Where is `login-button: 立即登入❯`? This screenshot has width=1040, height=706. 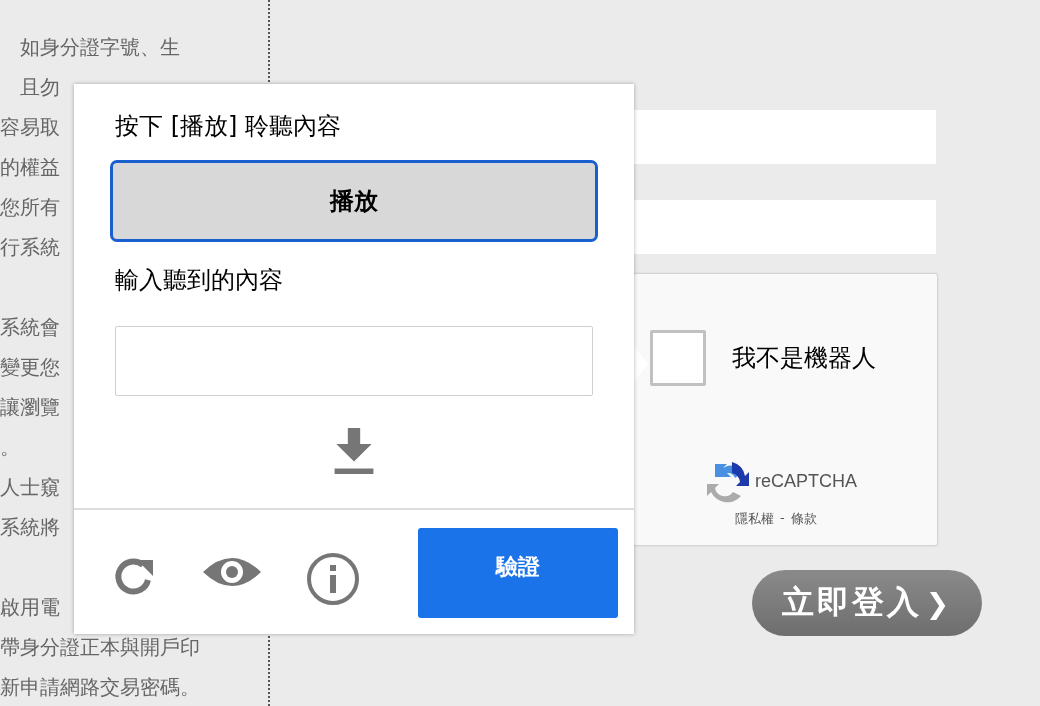
login-button: 立即登入❯ is located at coordinates (867, 603).